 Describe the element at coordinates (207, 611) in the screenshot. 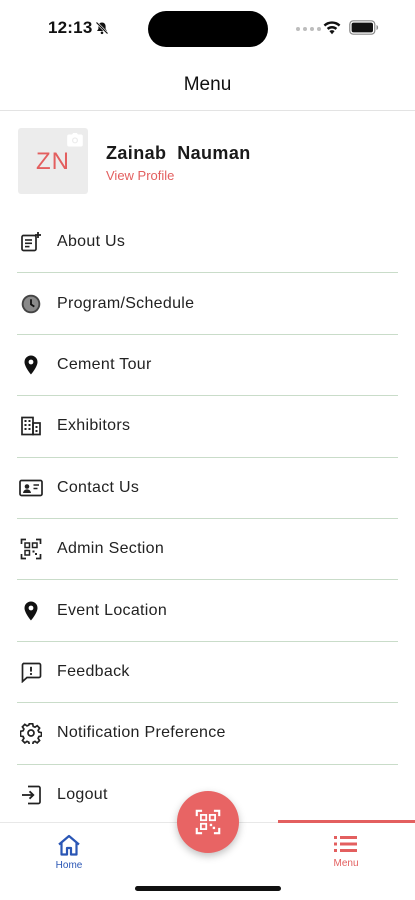

I see `menu-item-event-location: Event Location` at that location.